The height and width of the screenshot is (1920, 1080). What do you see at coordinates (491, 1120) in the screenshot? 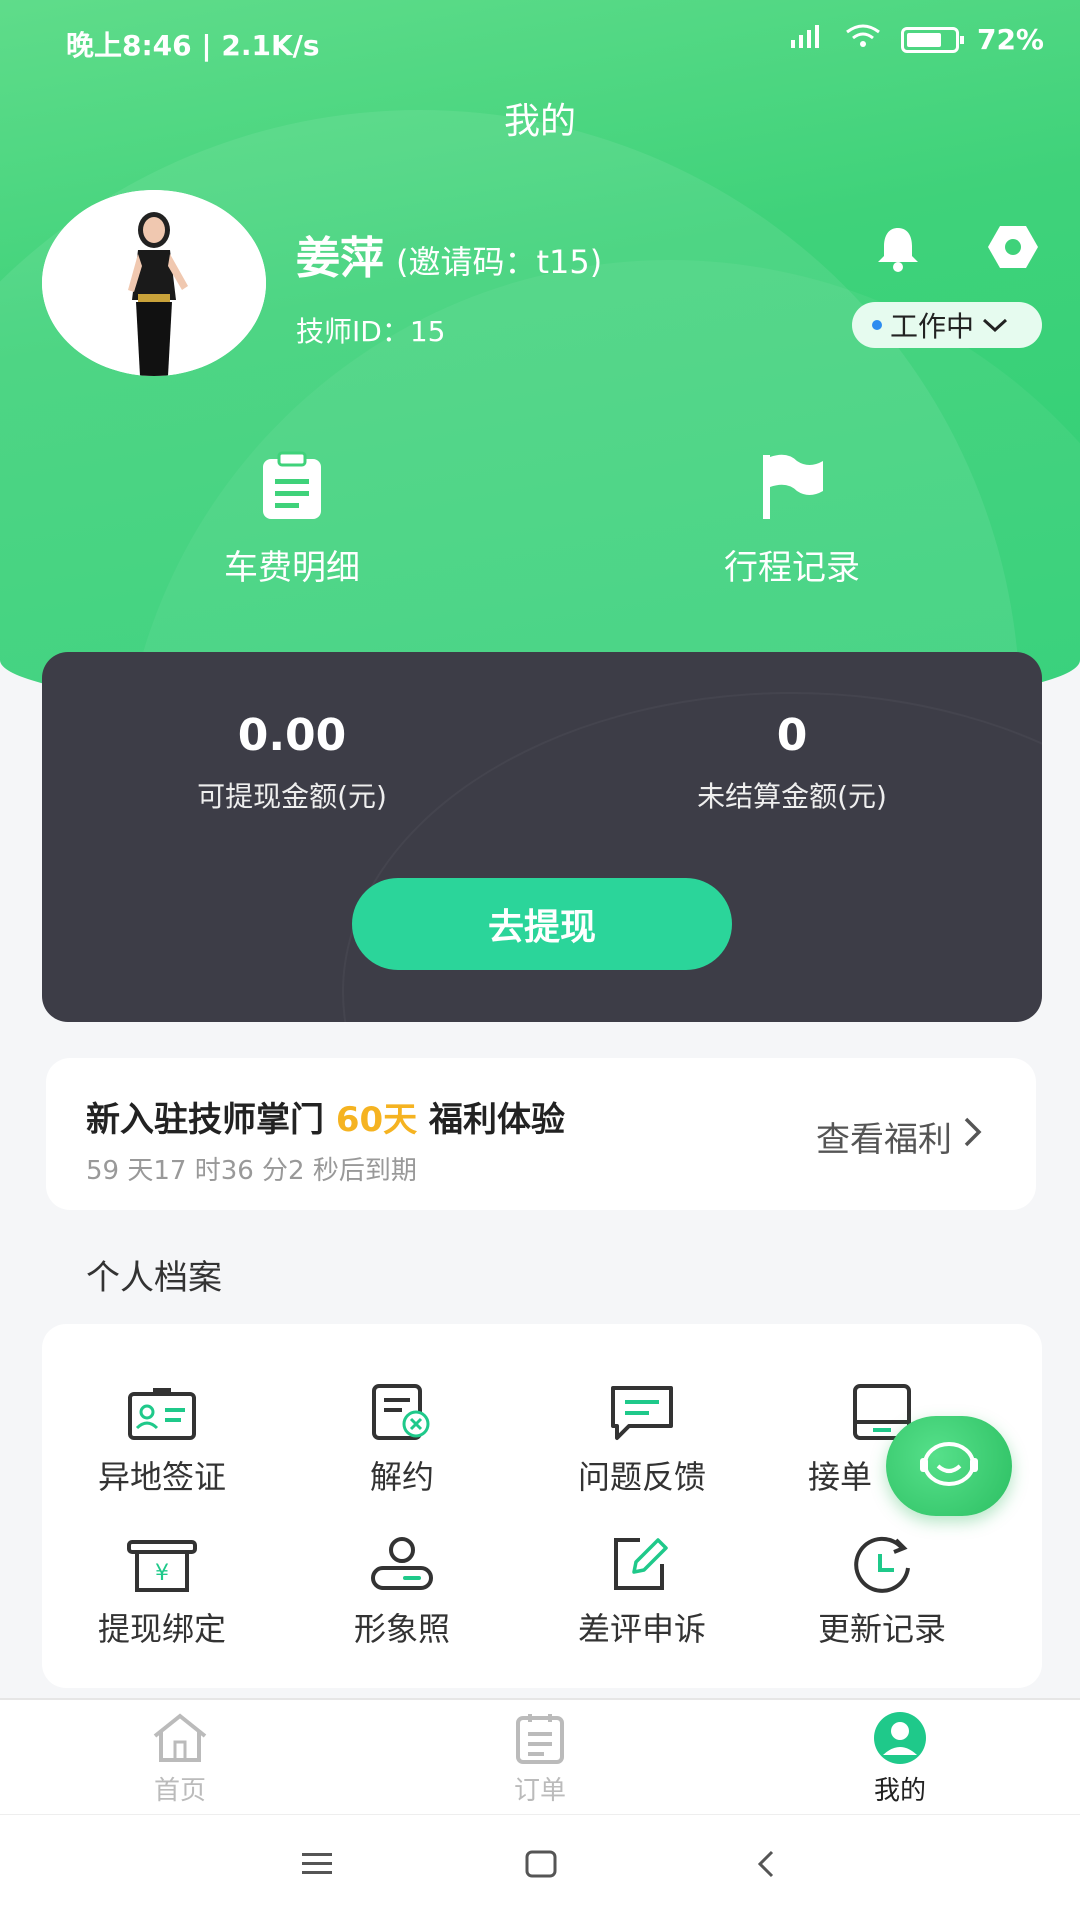
I see `promo-title-suffix: 福利体验` at bounding box center [491, 1120].